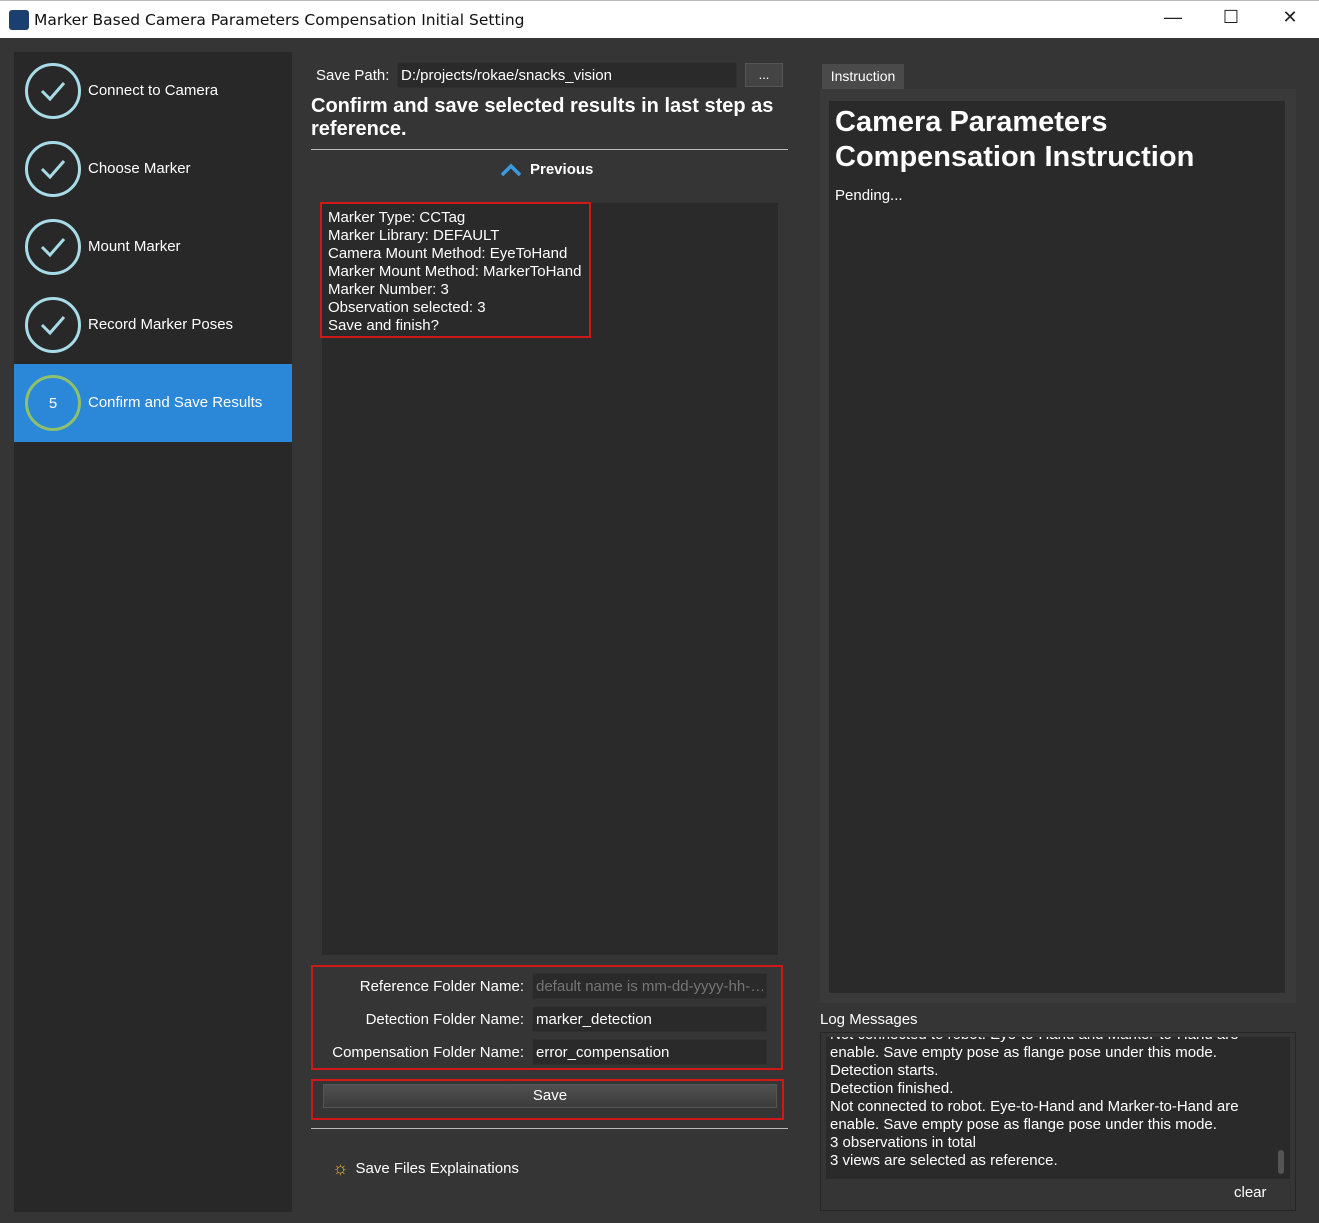 The height and width of the screenshot is (1223, 1319). Describe the element at coordinates (649, 986) in the screenshot. I see `reference-folder-input` at that location.